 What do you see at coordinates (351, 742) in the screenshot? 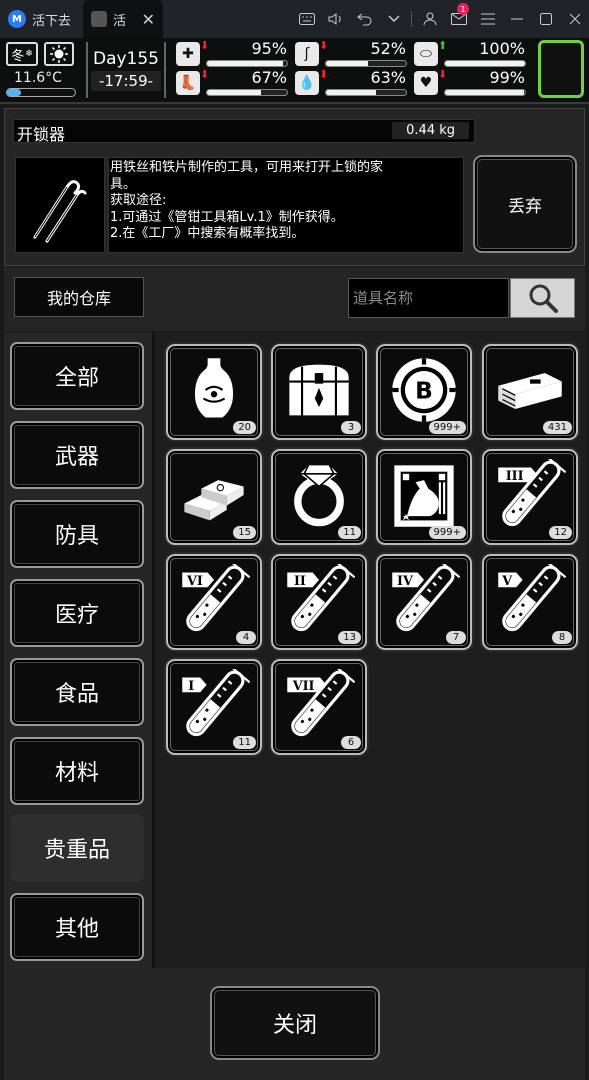
I see `item-quantity-badge: 6` at bounding box center [351, 742].